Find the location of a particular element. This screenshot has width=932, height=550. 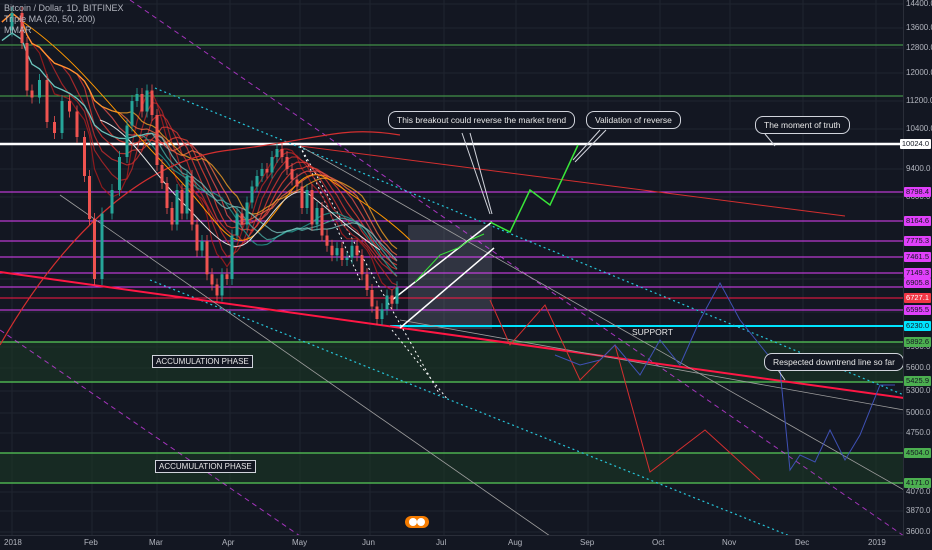

price-tick-label: 10400.0 is located at coordinates (919, 128).